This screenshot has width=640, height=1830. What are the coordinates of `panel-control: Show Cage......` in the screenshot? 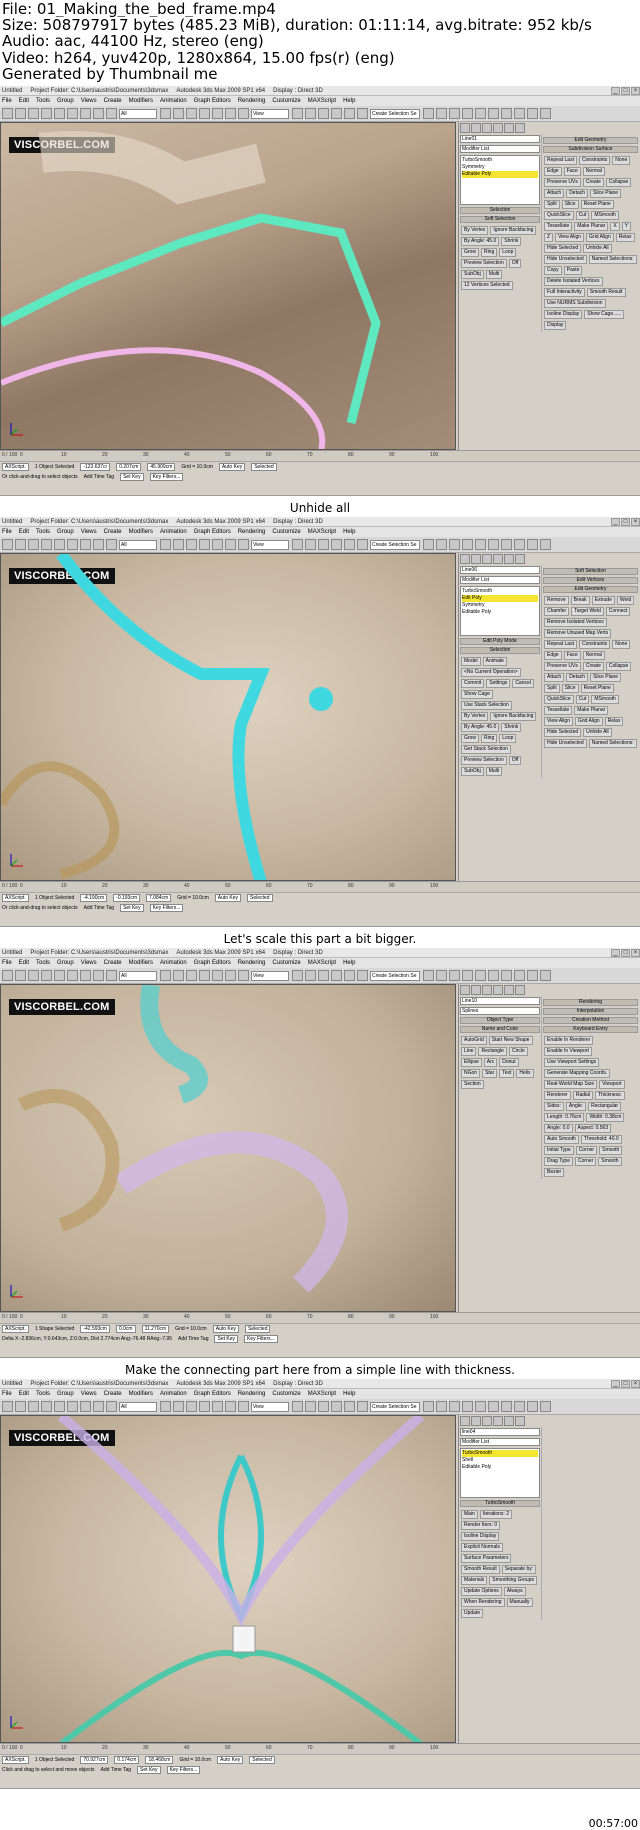 It's located at (604, 314).